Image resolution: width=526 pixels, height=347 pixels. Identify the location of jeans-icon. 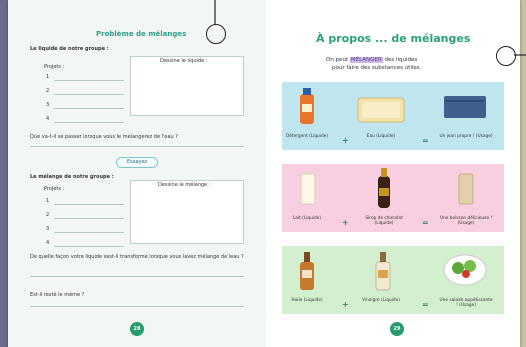
(465, 107).